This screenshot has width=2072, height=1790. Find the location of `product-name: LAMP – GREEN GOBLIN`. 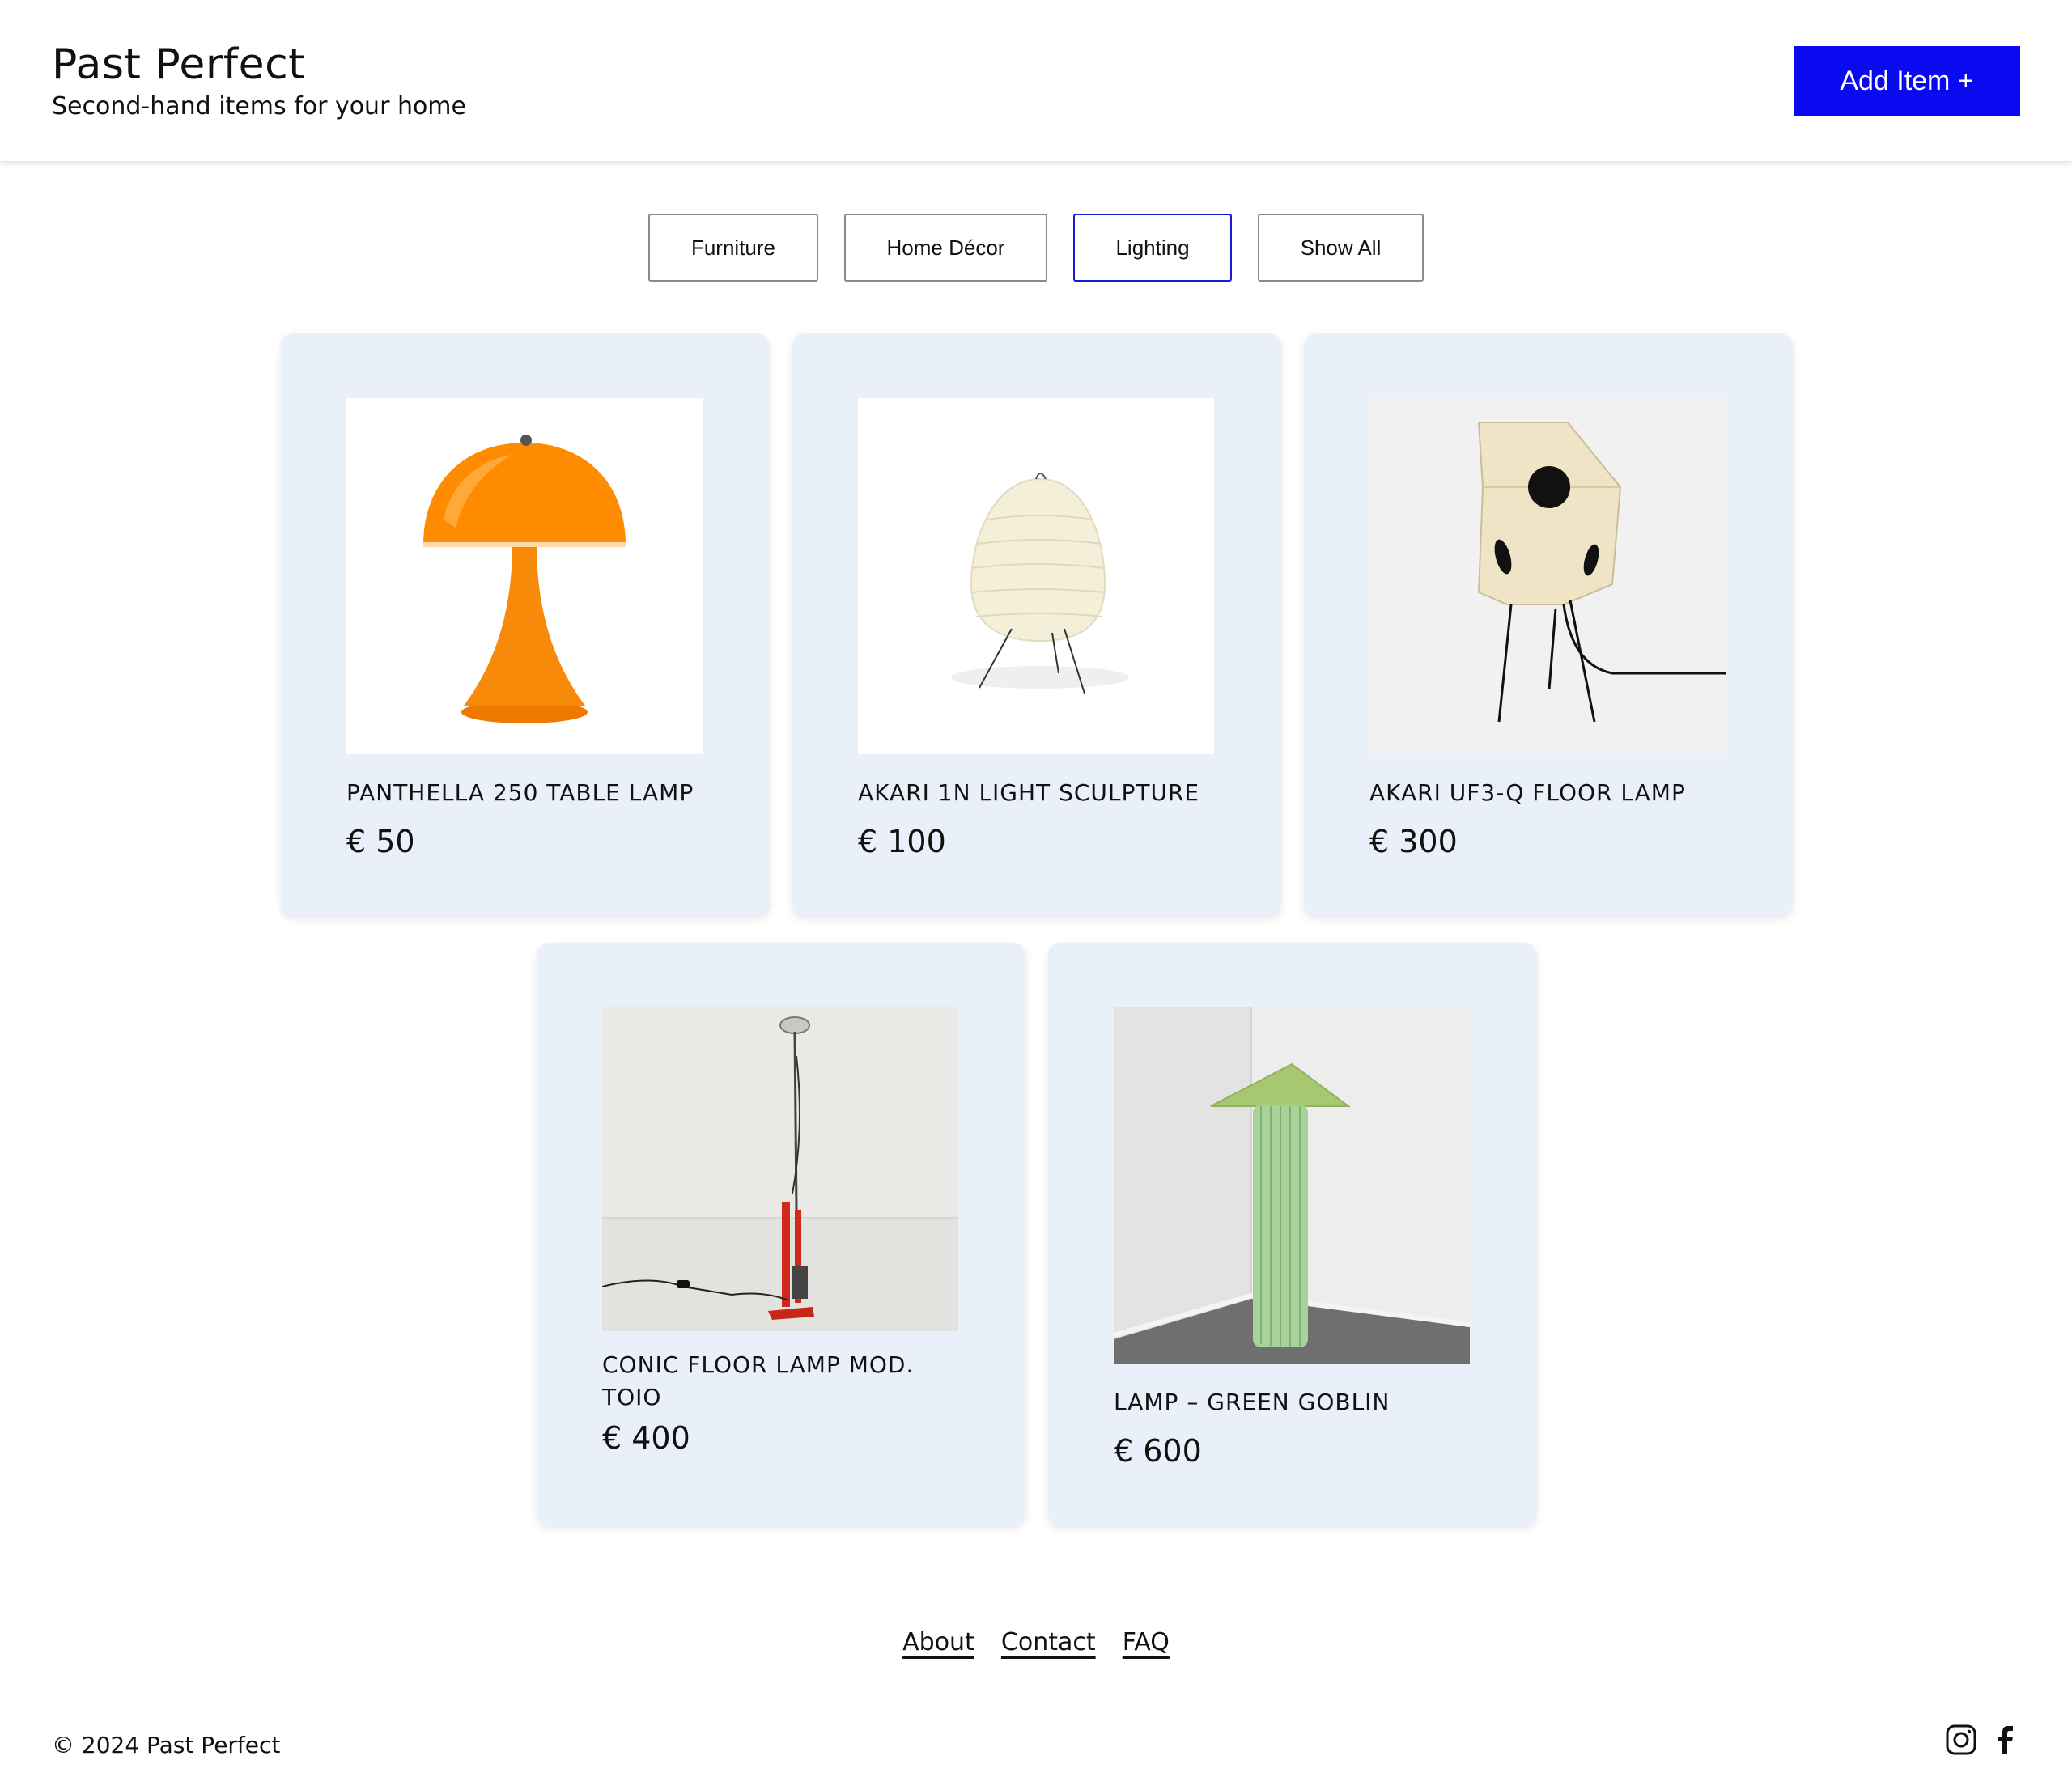

product-name: LAMP – GREEN GOBLIN is located at coordinates (1252, 1402).